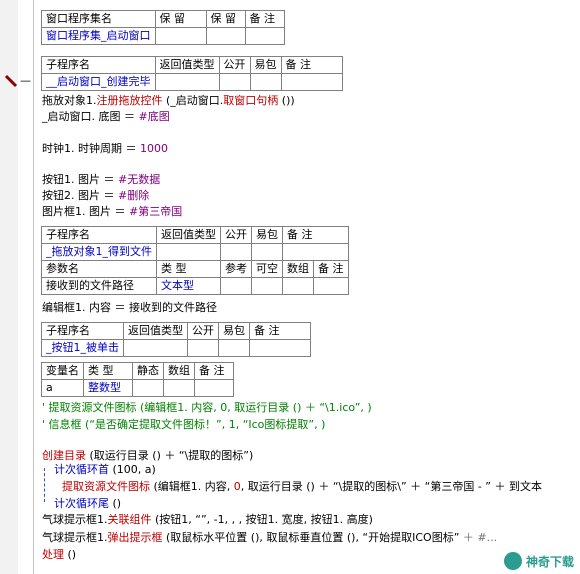 The width and height of the screenshot is (580, 574). I want to click on code-token: 1000, so click(153, 148).